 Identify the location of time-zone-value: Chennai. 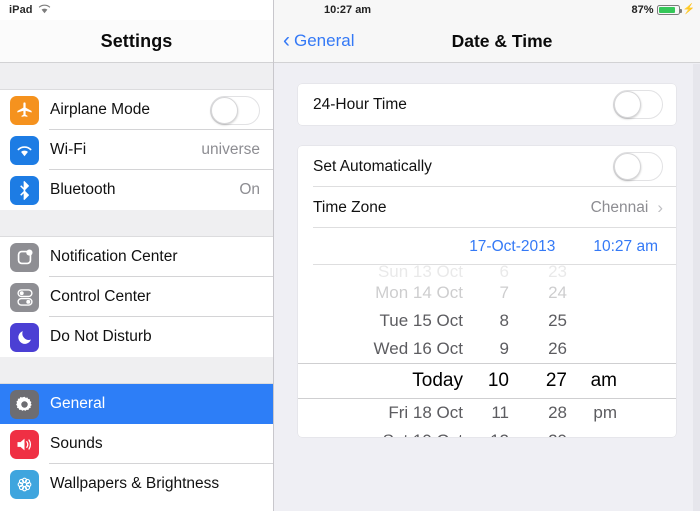
(619, 207).